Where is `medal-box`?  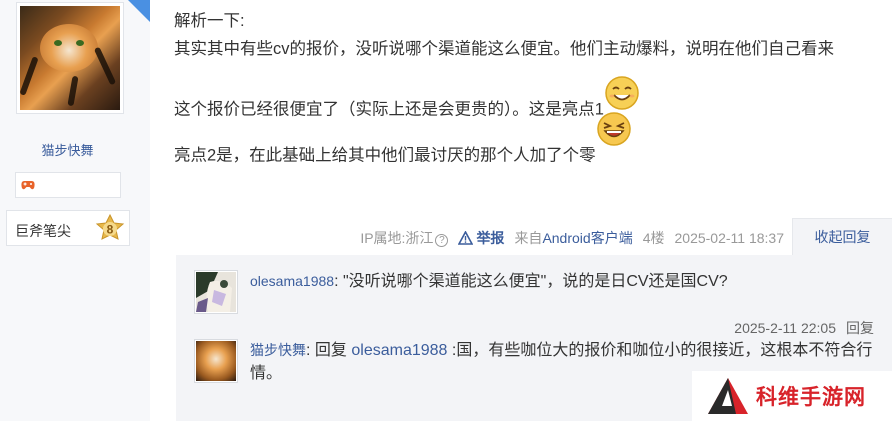
medal-box is located at coordinates (68, 185).